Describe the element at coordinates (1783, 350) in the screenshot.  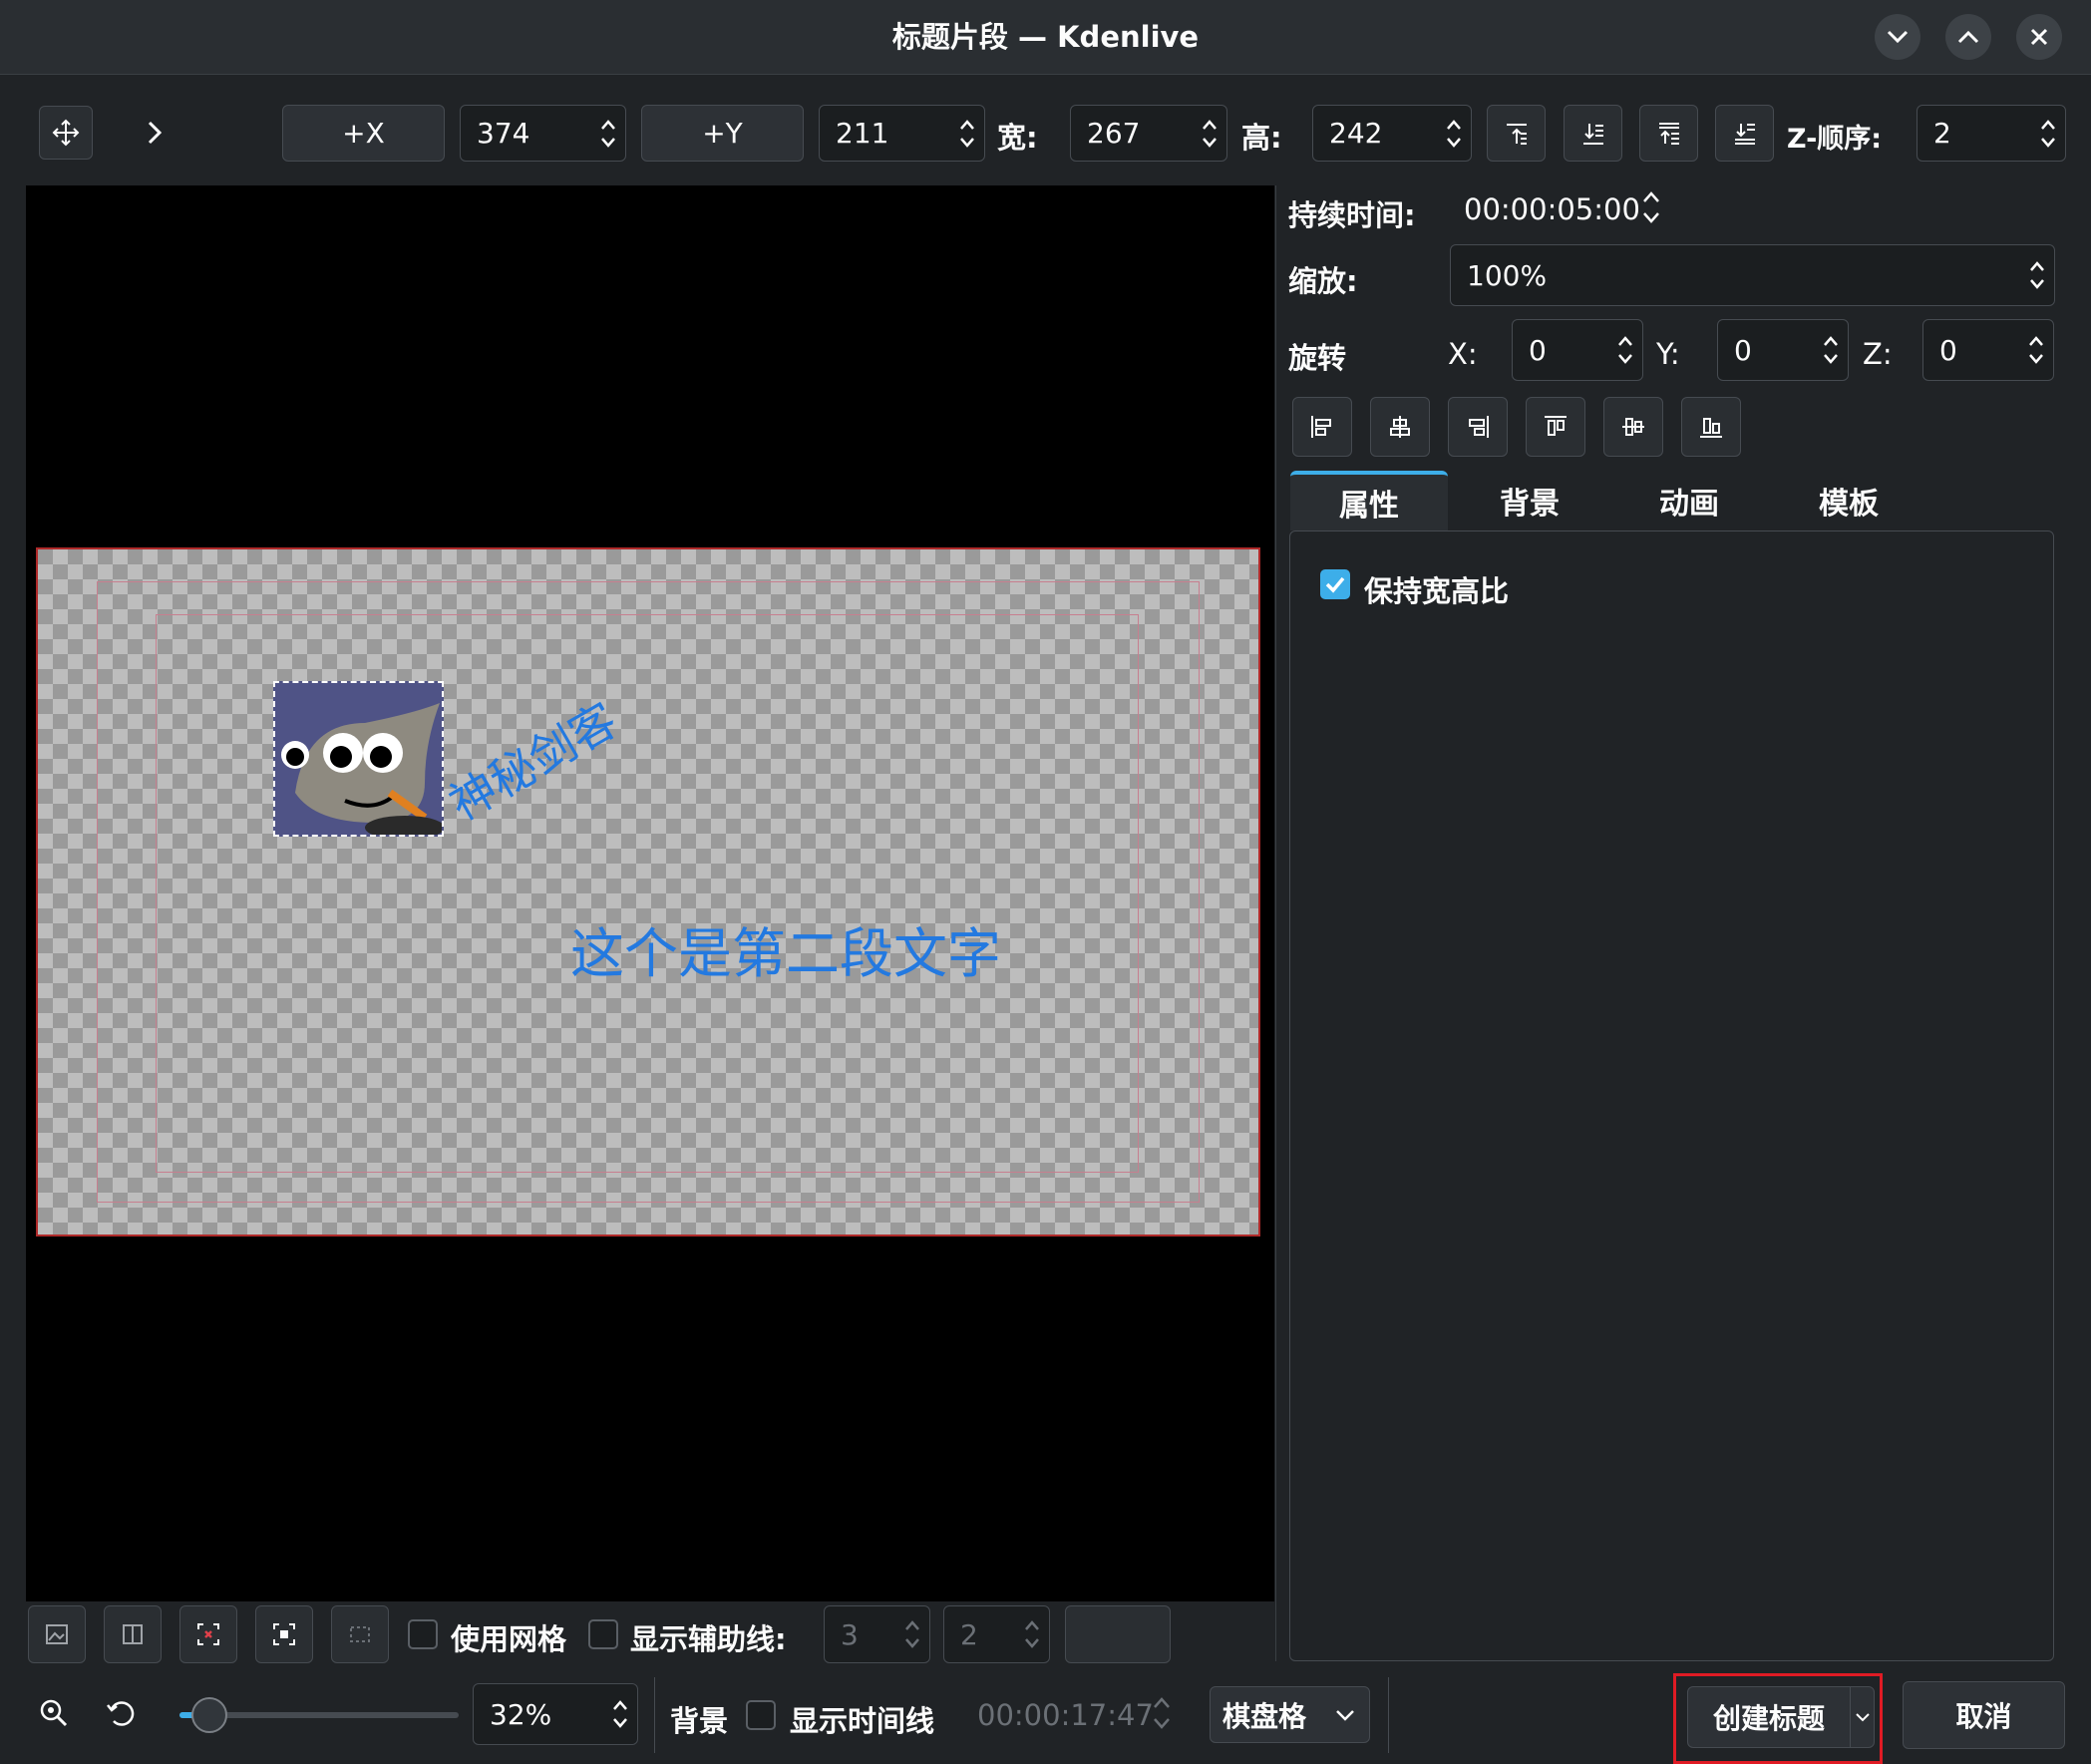
I see `rotate-y-spinbox: 0` at that location.